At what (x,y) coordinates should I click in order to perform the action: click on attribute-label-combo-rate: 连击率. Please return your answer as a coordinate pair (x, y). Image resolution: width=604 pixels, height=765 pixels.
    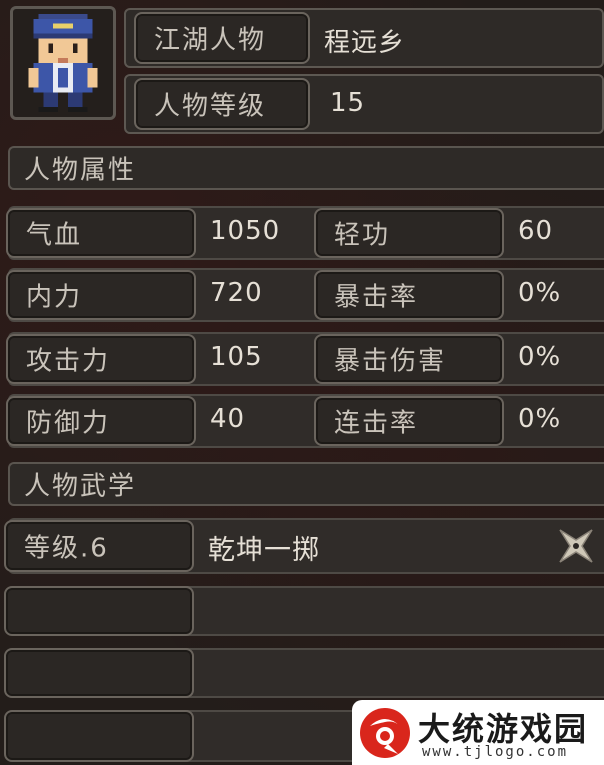
    Looking at the image, I should click on (376, 423).